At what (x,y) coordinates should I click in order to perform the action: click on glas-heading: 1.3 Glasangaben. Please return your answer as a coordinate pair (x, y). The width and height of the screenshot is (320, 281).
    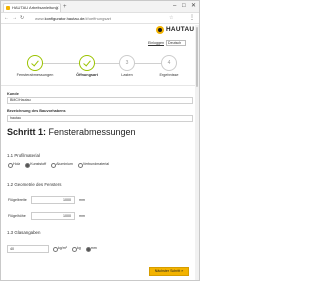
    Looking at the image, I should click on (24, 232).